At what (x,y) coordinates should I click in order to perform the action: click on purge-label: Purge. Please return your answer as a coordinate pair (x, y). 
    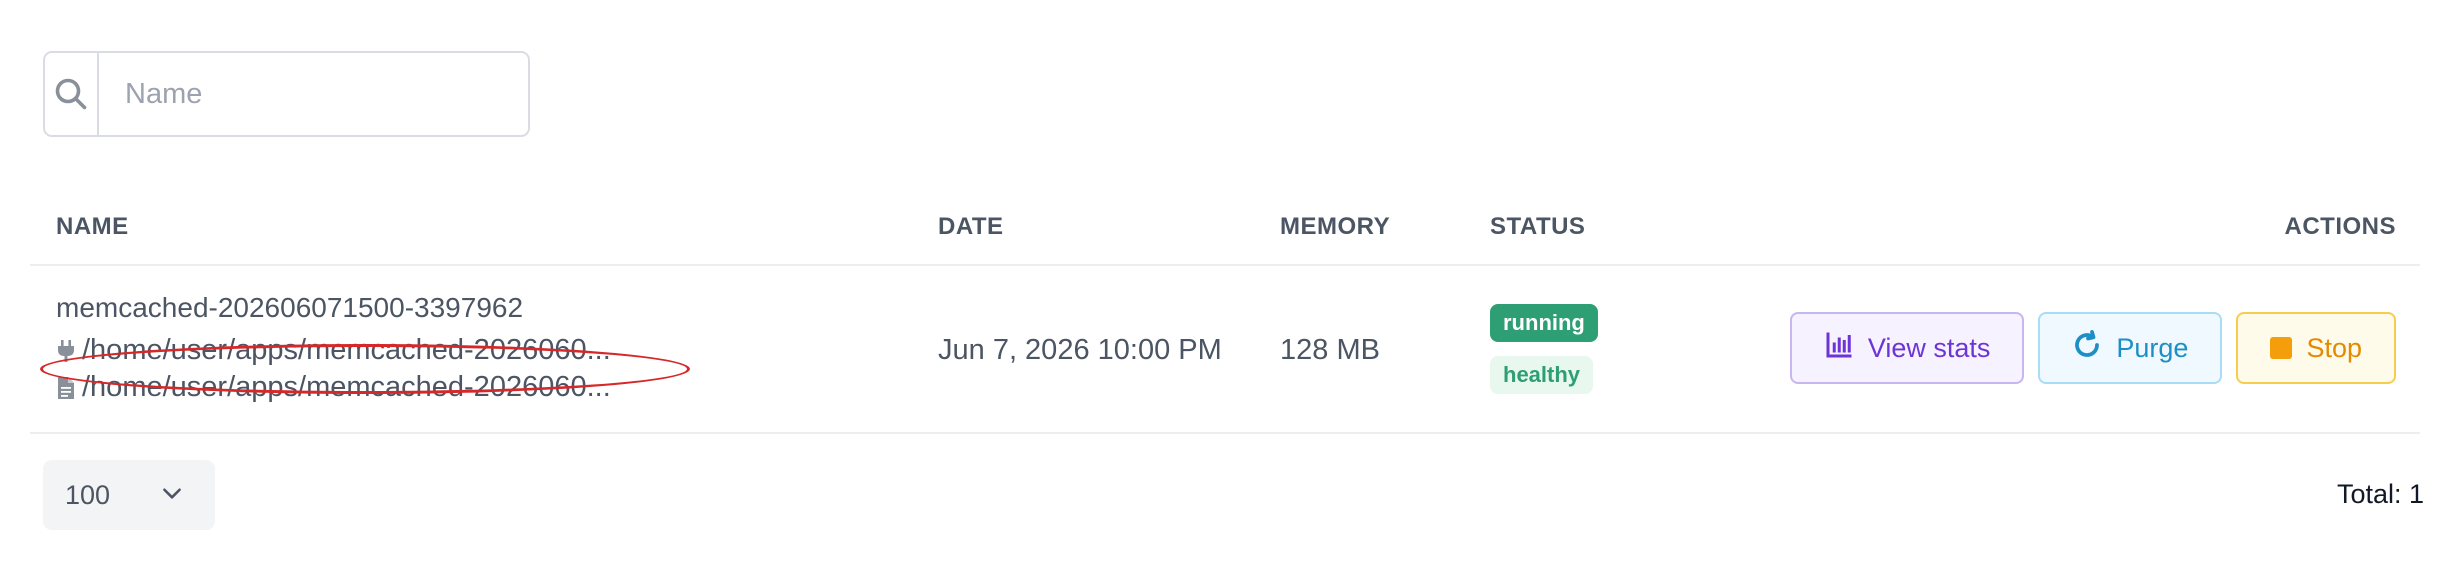
    Looking at the image, I should click on (2152, 347).